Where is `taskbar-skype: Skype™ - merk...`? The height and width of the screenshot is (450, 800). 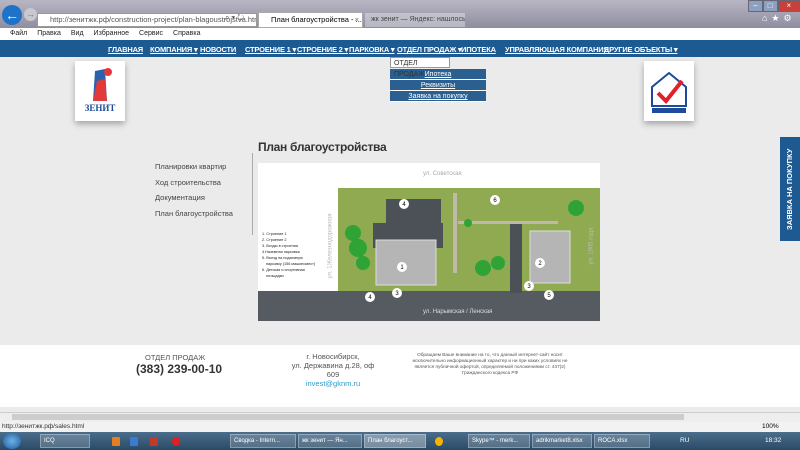
taskbar-skype: Skype™ - merk... is located at coordinates (499, 441).